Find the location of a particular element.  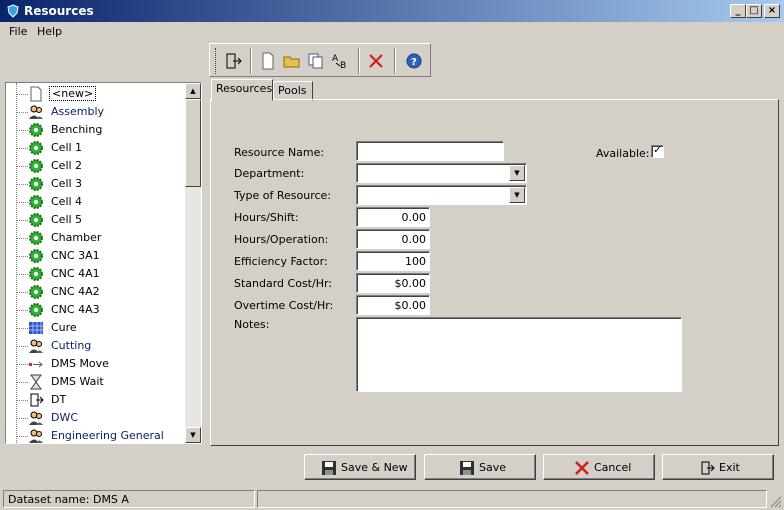

maximize-button: □ is located at coordinates (754, 11).